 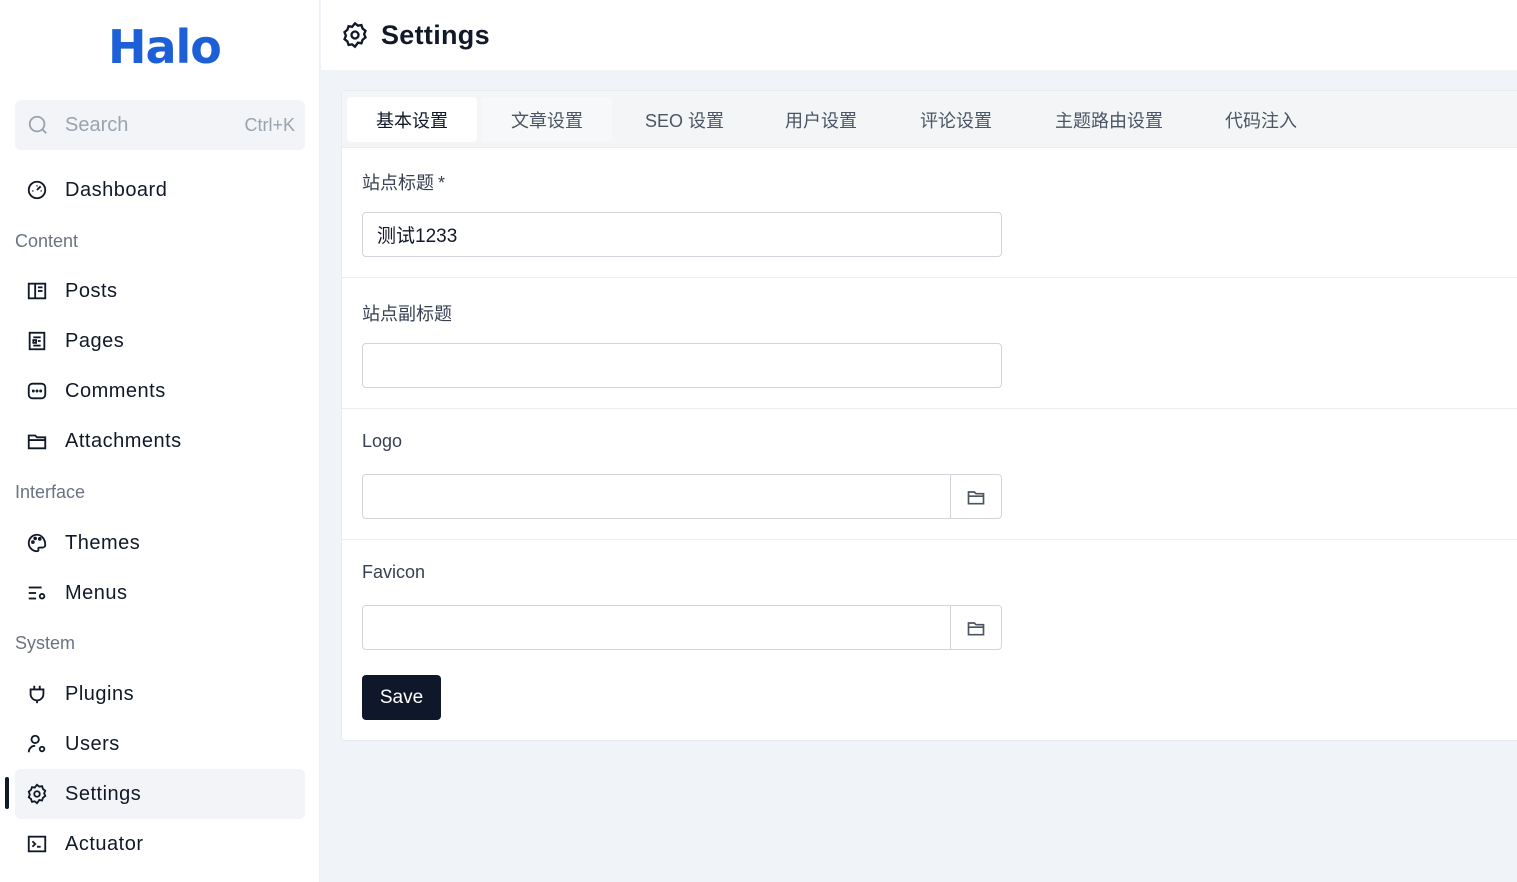 I want to click on tab-comment: 评论设置, so click(x=956, y=119).